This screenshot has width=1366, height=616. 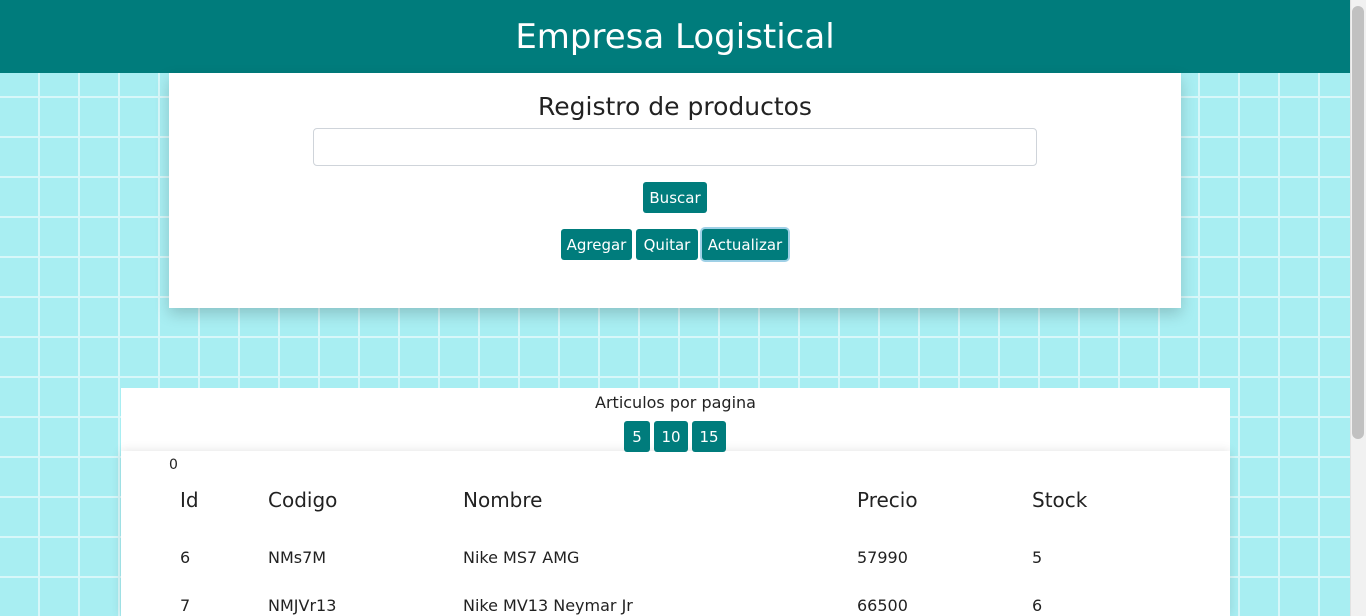 What do you see at coordinates (667, 244) in the screenshot?
I see `quitar-button: Quitar` at bounding box center [667, 244].